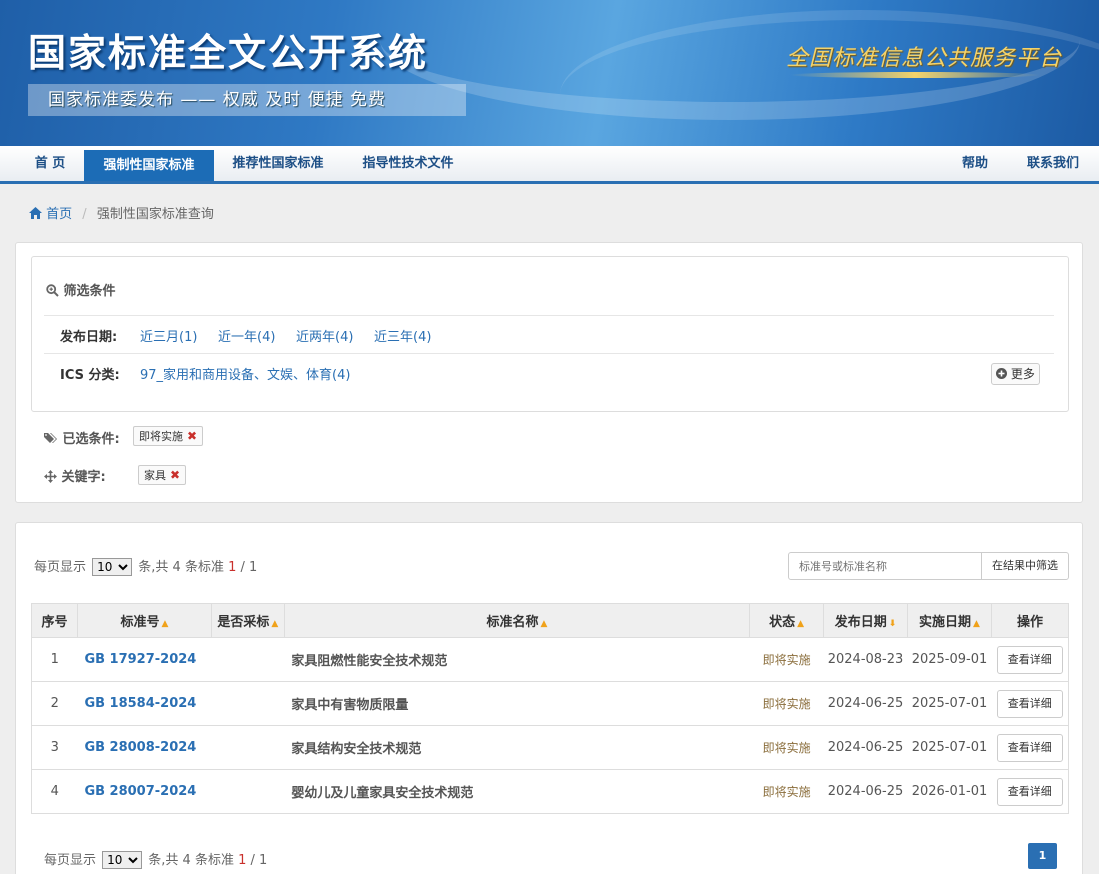  Describe the element at coordinates (155, 214) in the screenshot. I see `breadcrumb-current: 强制性国家标准查询` at that location.